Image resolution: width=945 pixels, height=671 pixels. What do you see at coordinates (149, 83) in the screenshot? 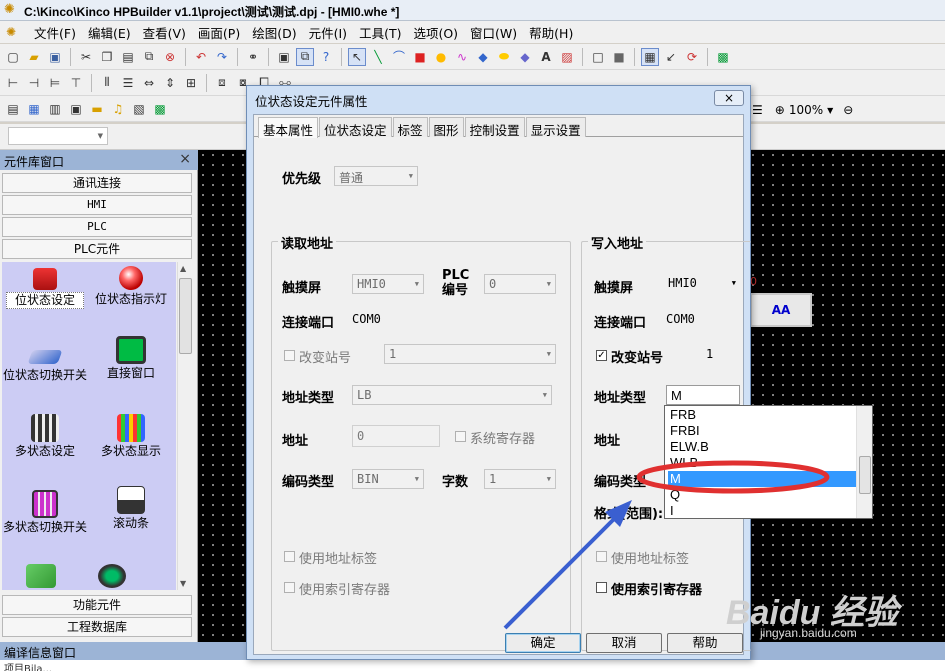
I see `same-width-icon: ⇔` at bounding box center [149, 83].